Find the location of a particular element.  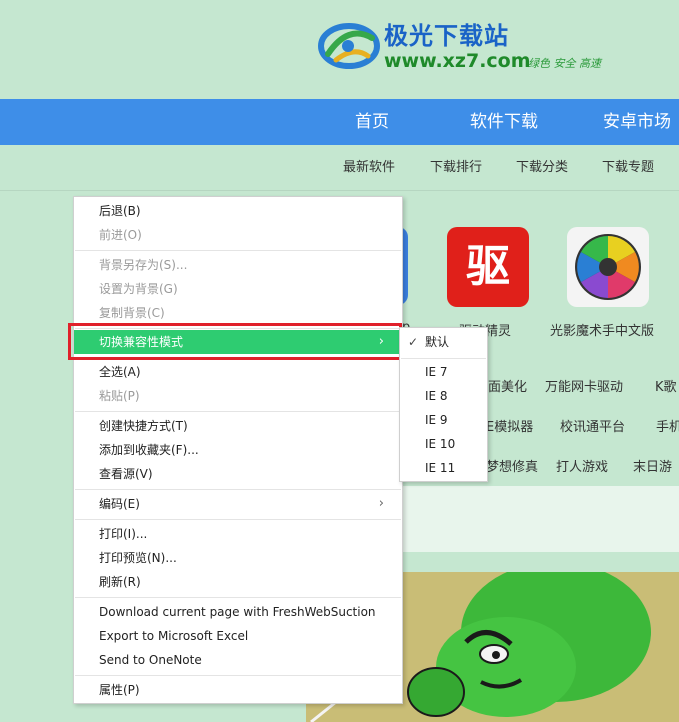

submenu-item-ie8: IE 8 is located at coordinates (443, 396).